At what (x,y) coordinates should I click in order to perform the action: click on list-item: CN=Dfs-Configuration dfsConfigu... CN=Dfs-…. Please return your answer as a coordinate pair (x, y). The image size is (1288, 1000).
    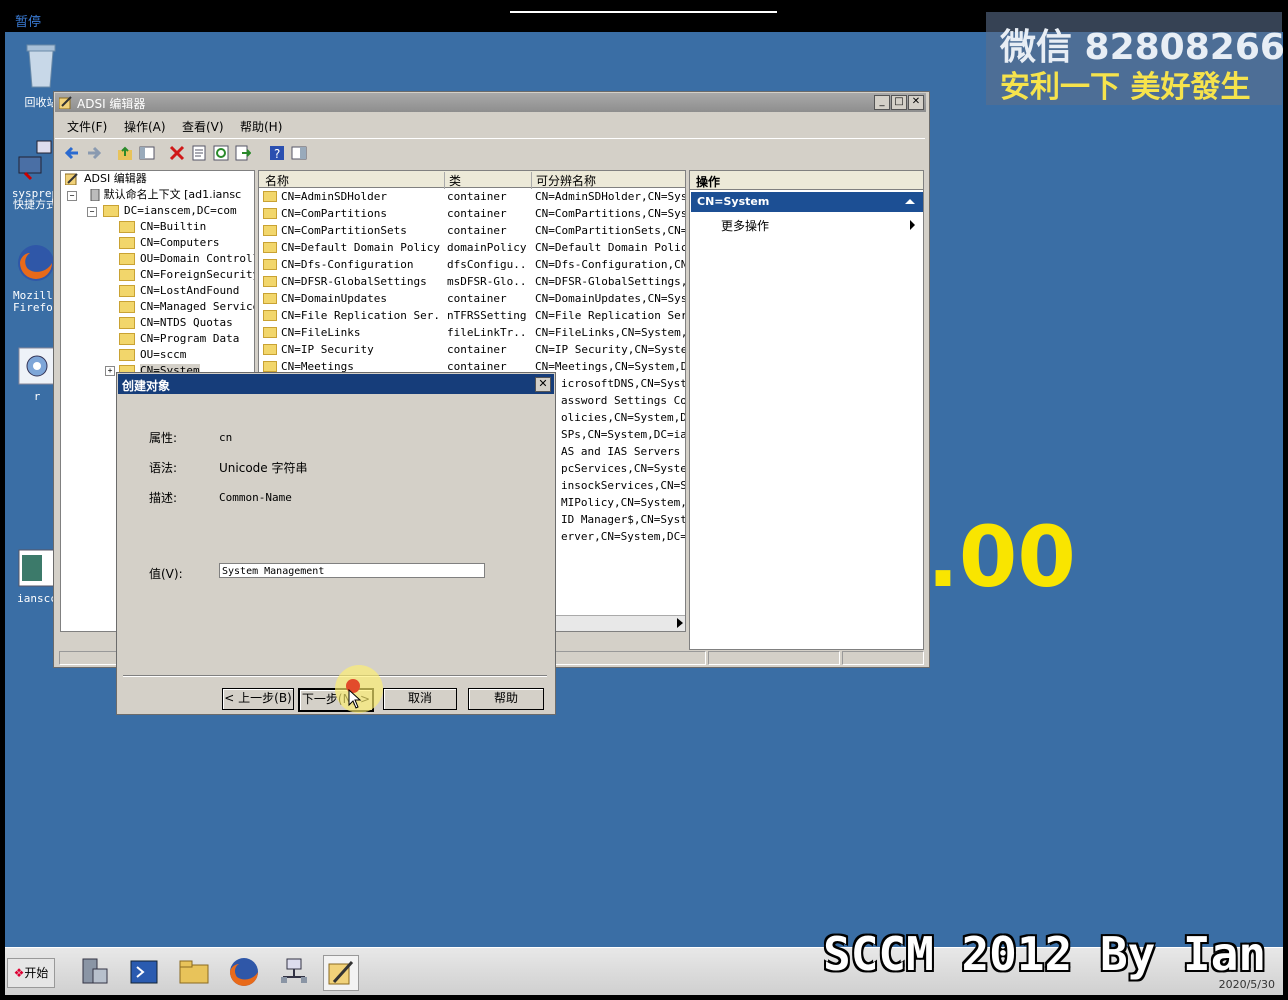
    Looking at the image, I should click on (472, 264).